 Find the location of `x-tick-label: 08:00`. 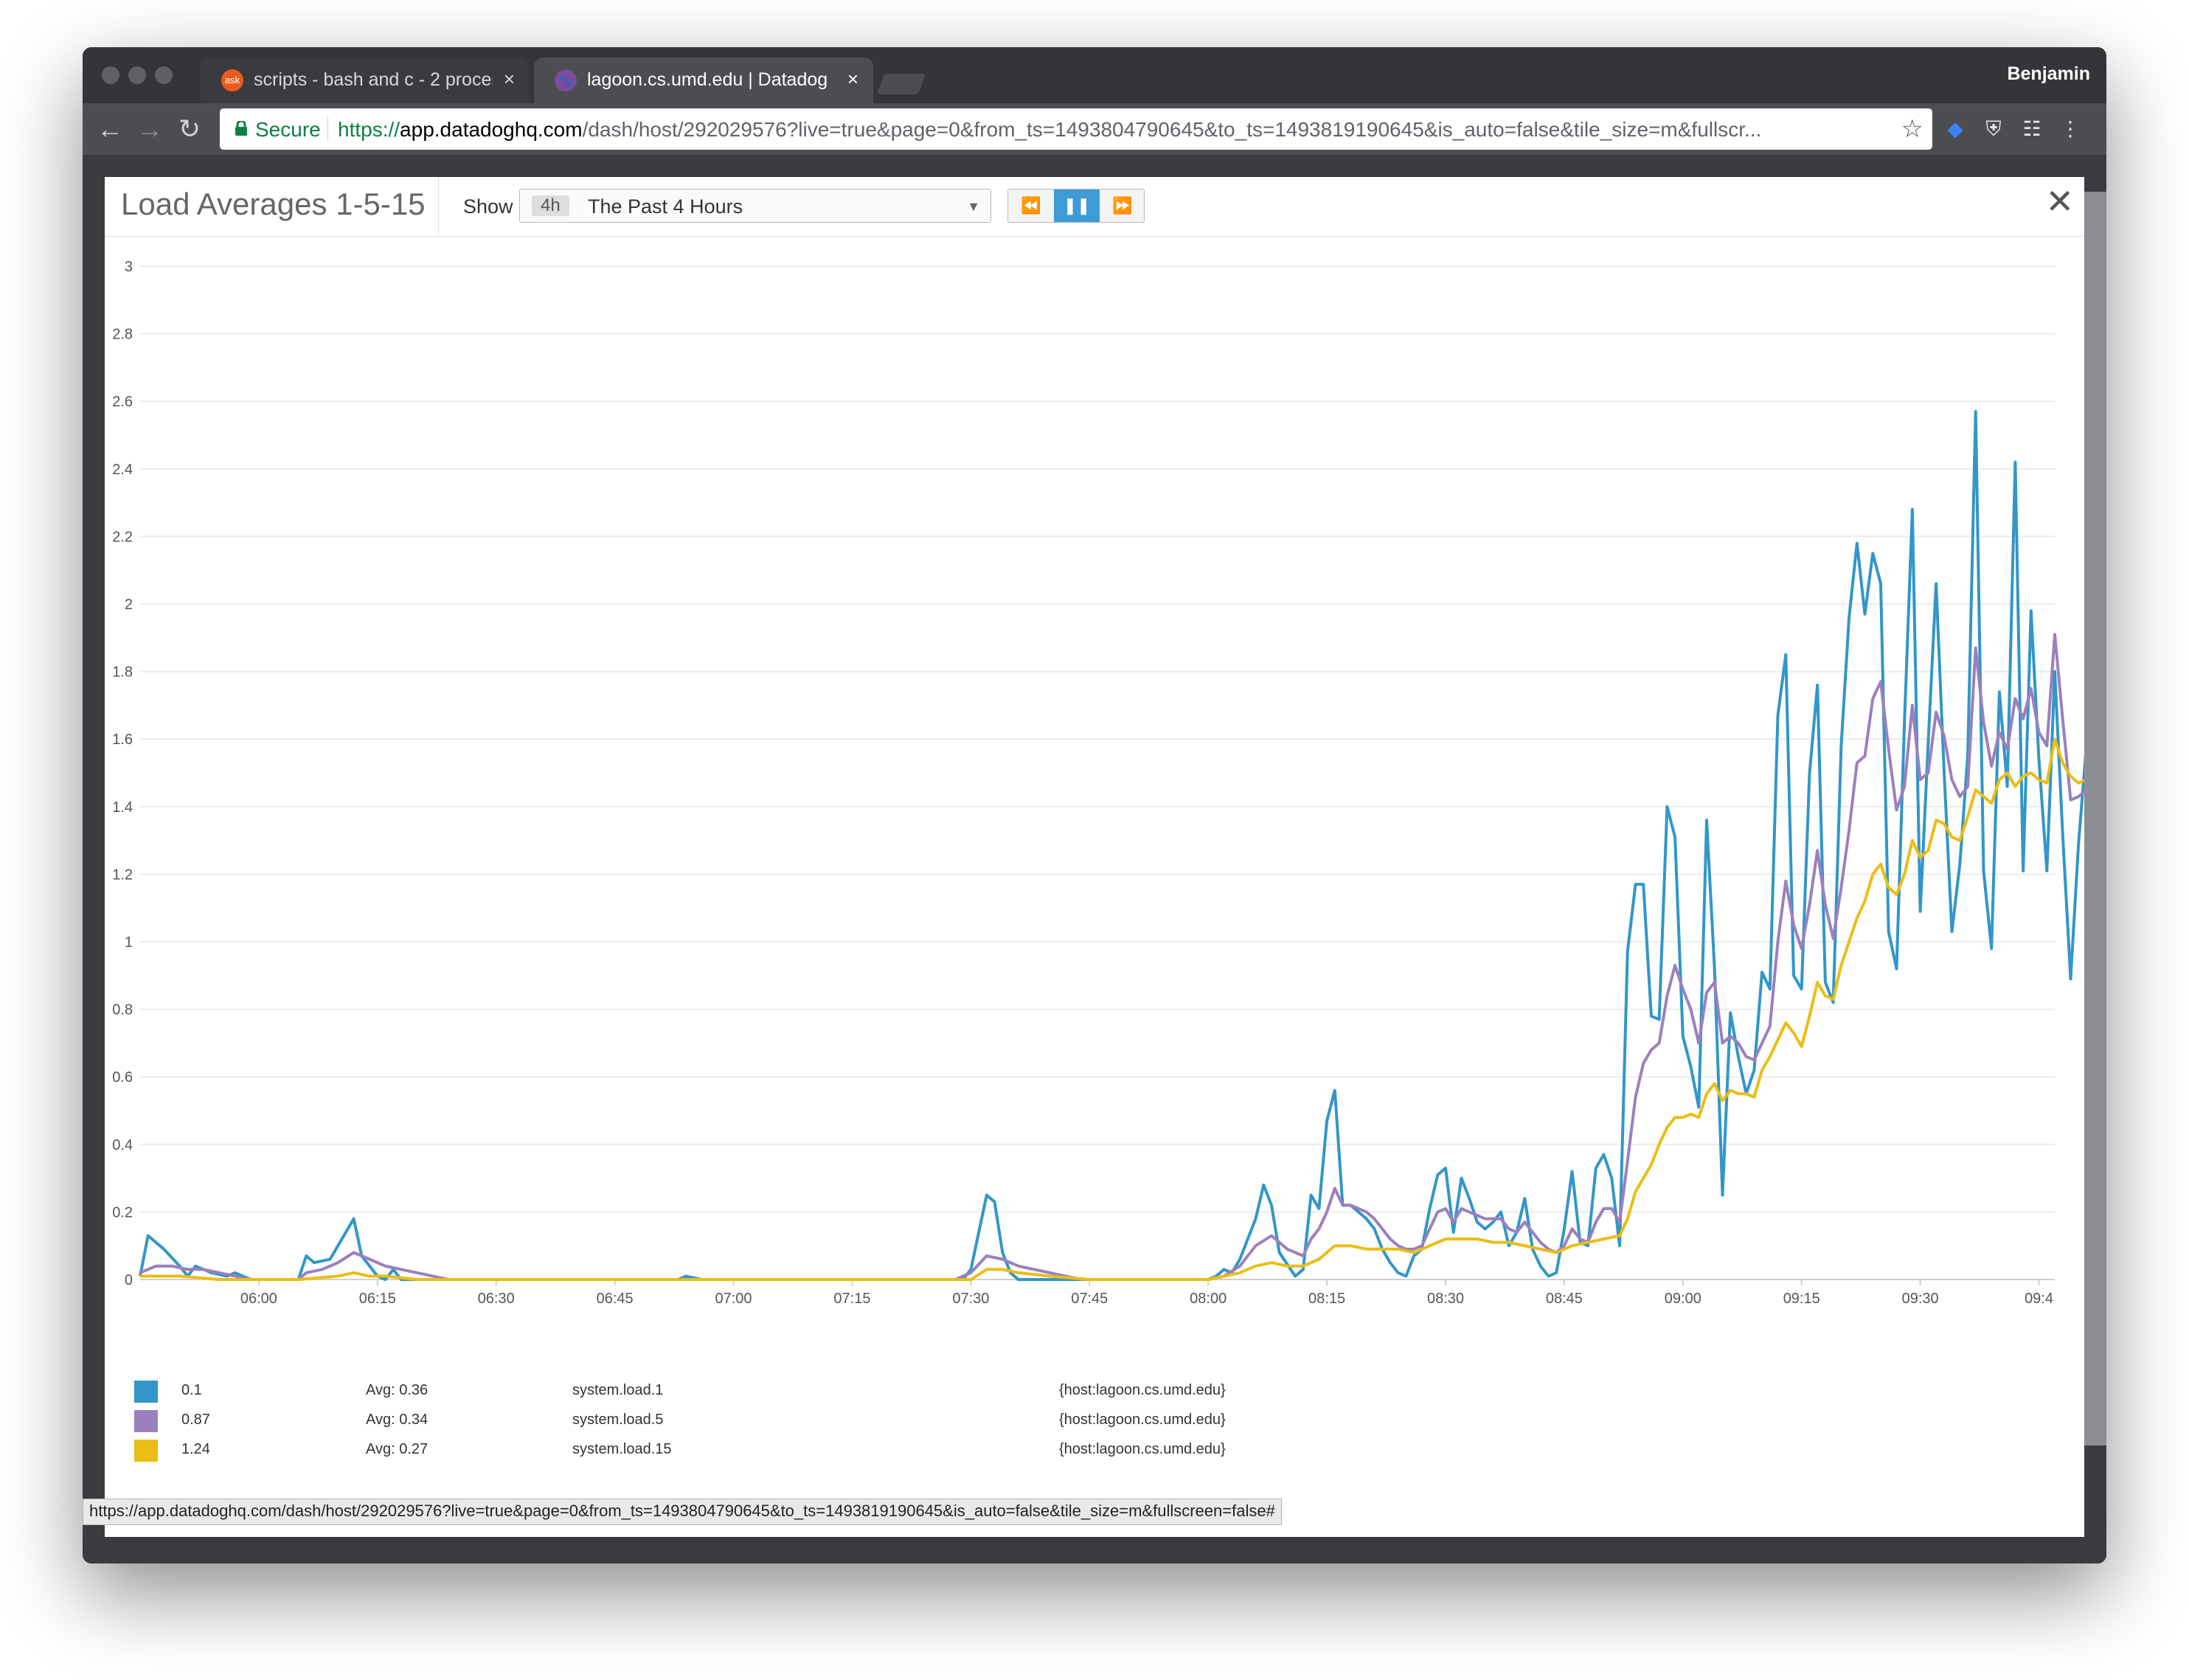

x-tick-label: 08:00 is located at coordinates (1208, 1299).